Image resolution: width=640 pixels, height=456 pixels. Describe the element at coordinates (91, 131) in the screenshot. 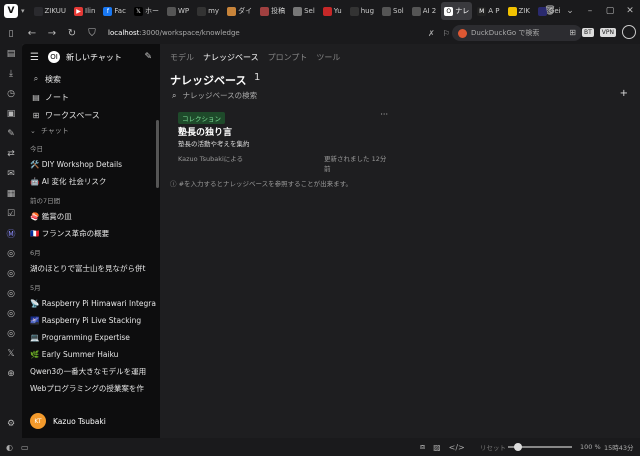

I see `chat-section-header: ⌄ チャット` at that location.